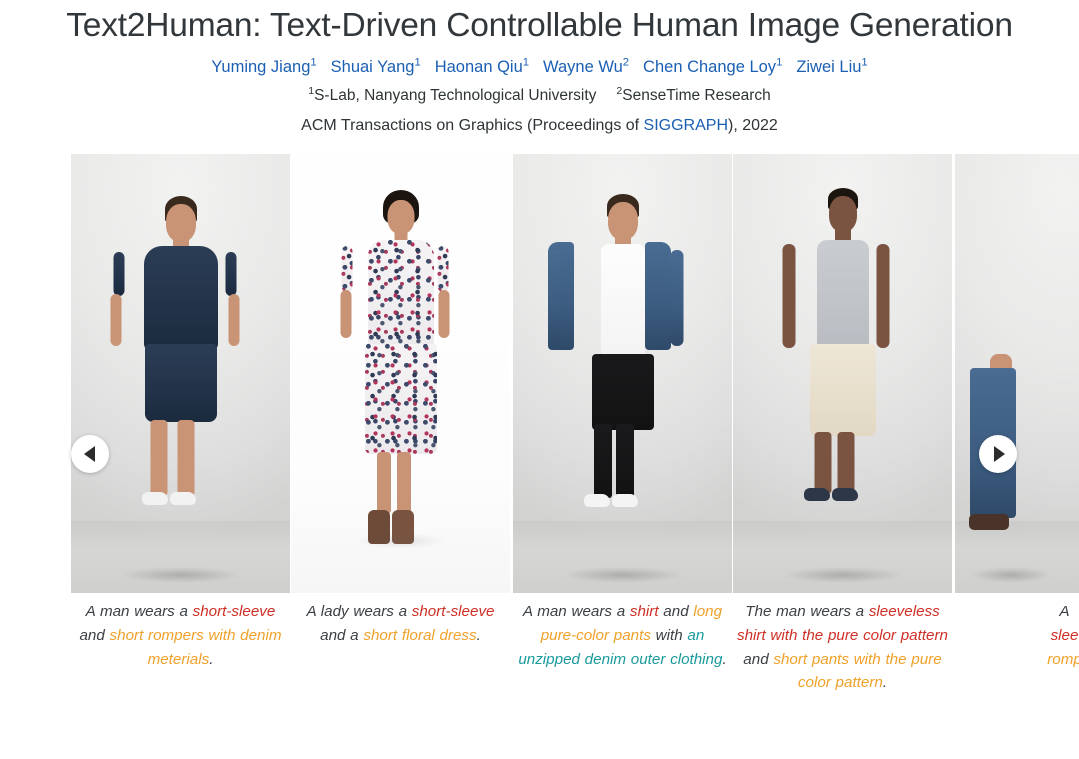 The height and width of the screenshot is (759, 1079). Describe the element at coordinates (420, 635) in the screenshot. I see `caption-segment: short floral dress` at that location.